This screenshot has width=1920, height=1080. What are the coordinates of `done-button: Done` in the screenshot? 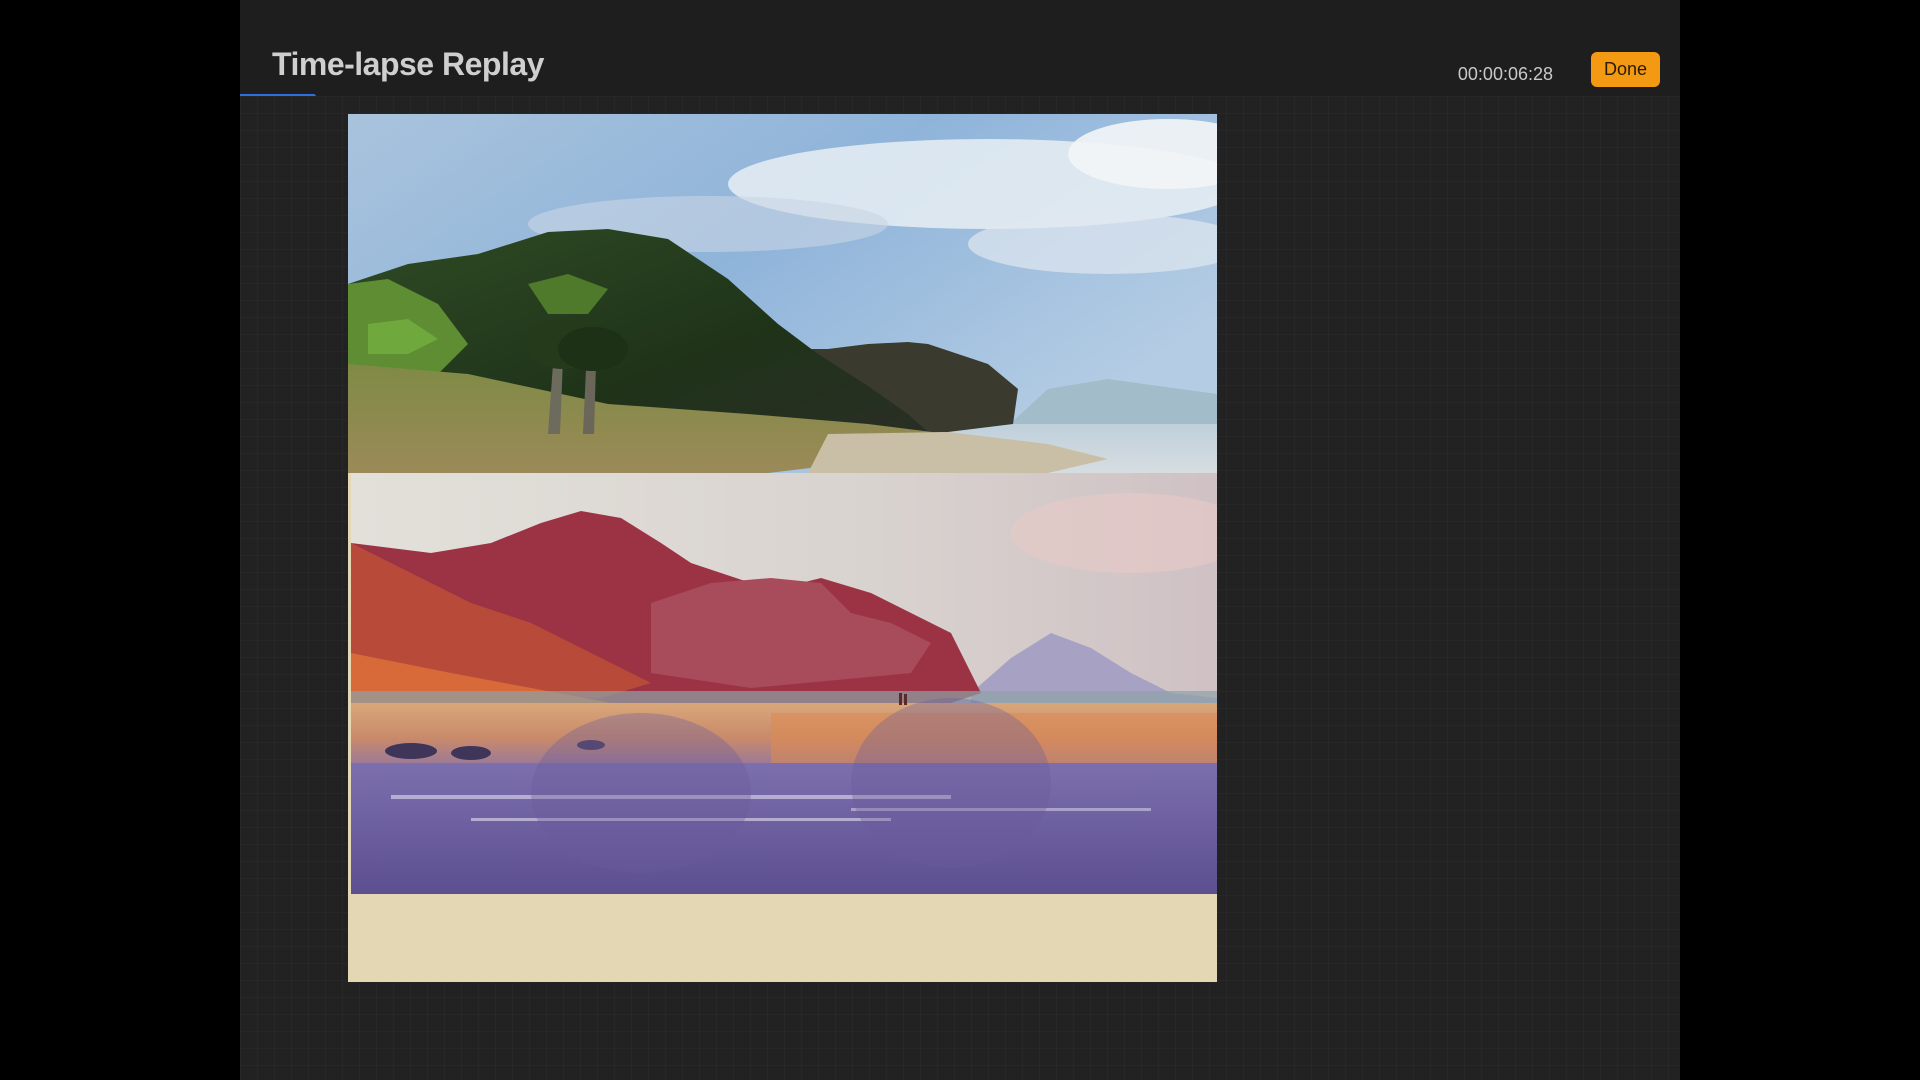 It's located at (1625, 69).